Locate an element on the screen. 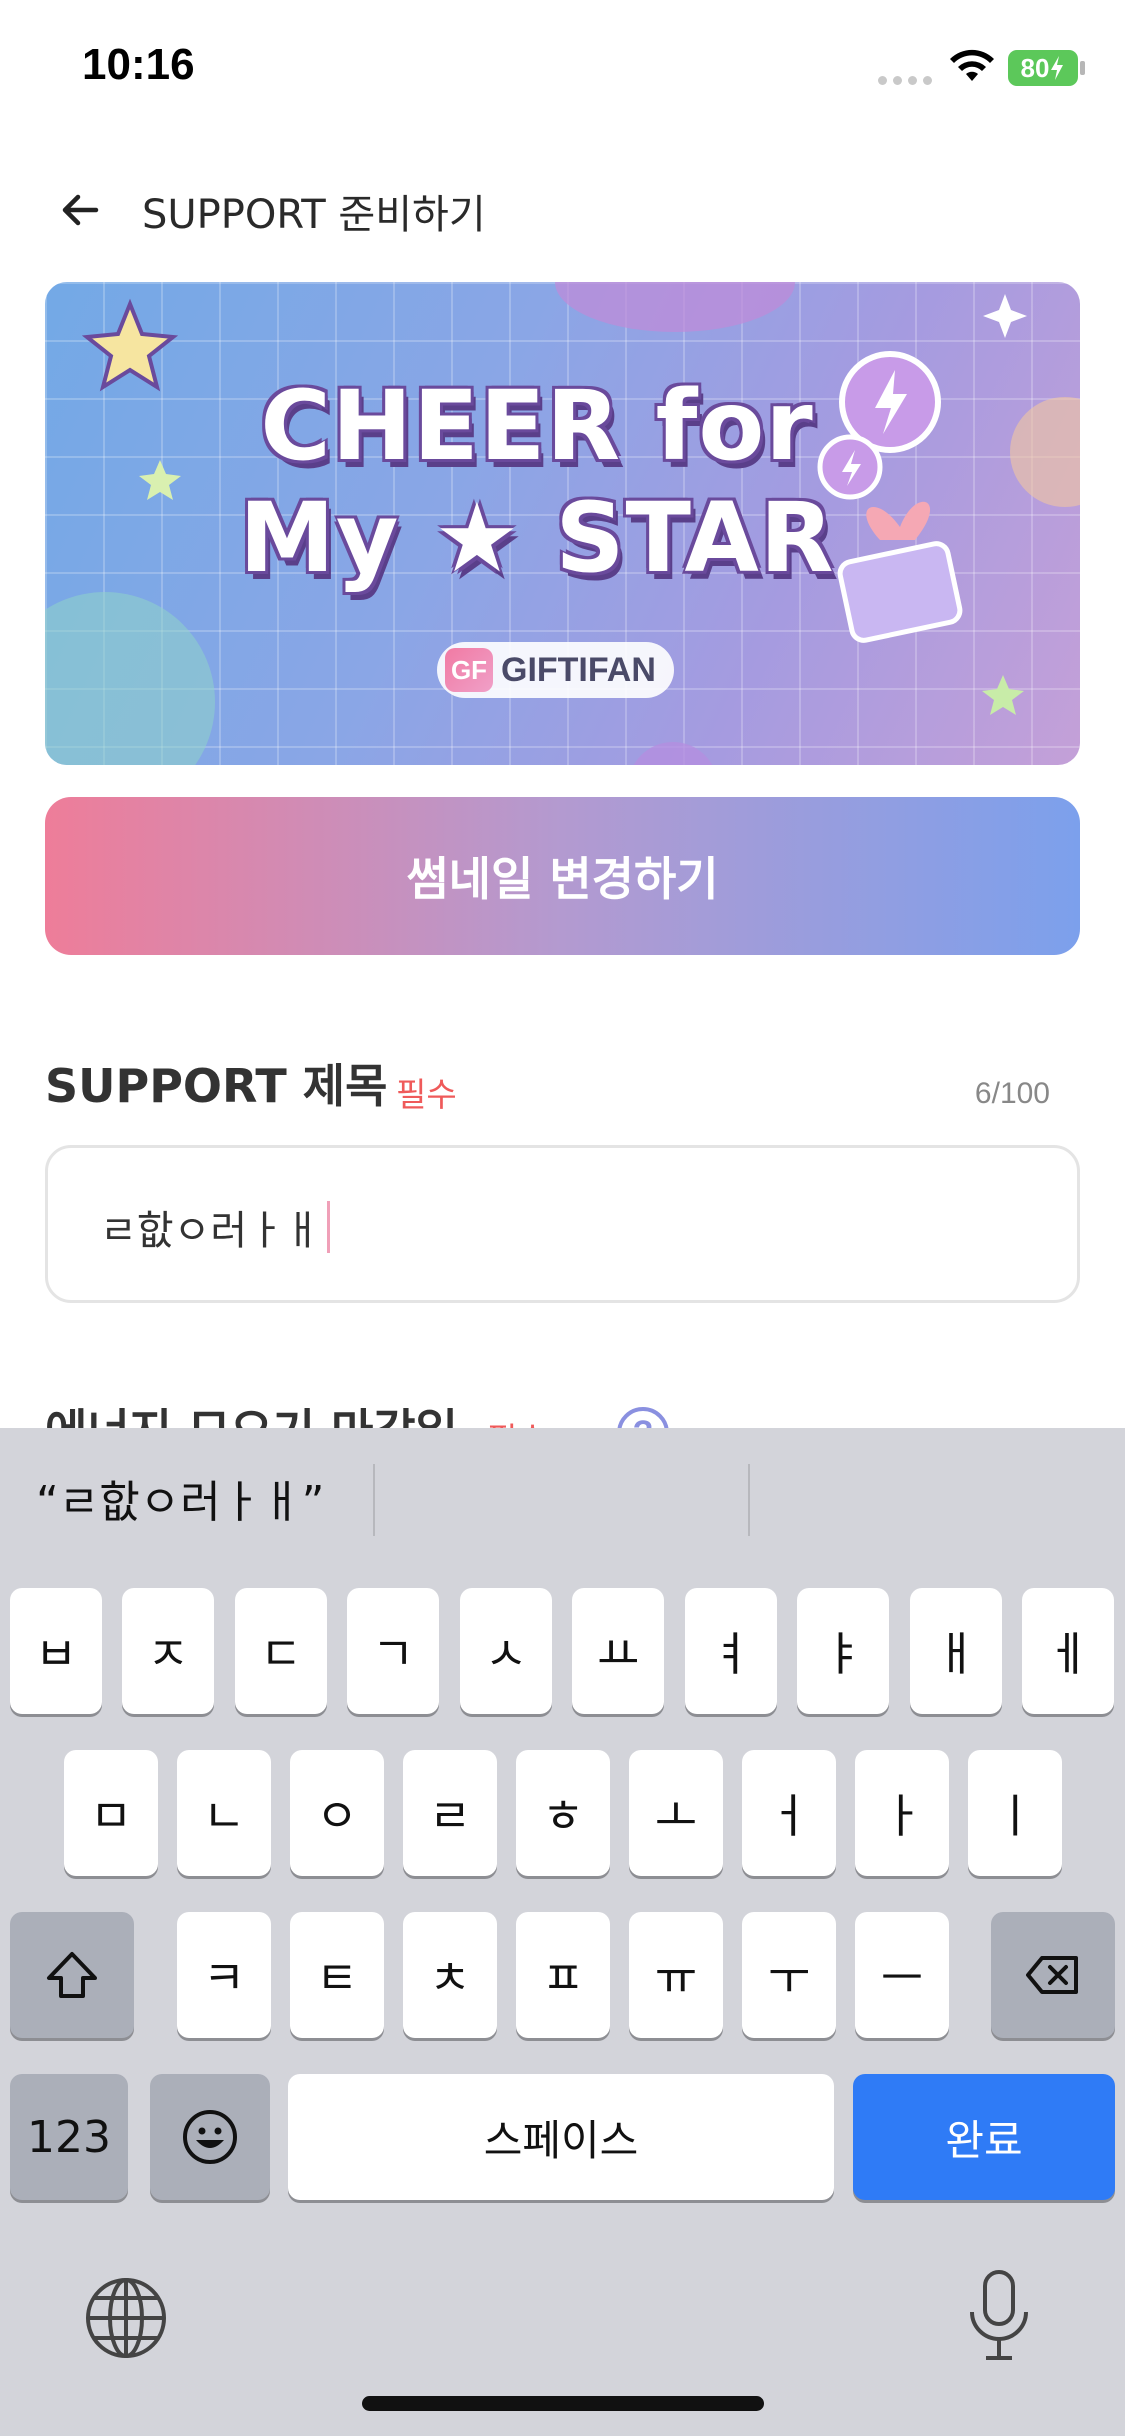  key-row3-1: ㅋ is located at coordinates (224, 1975).